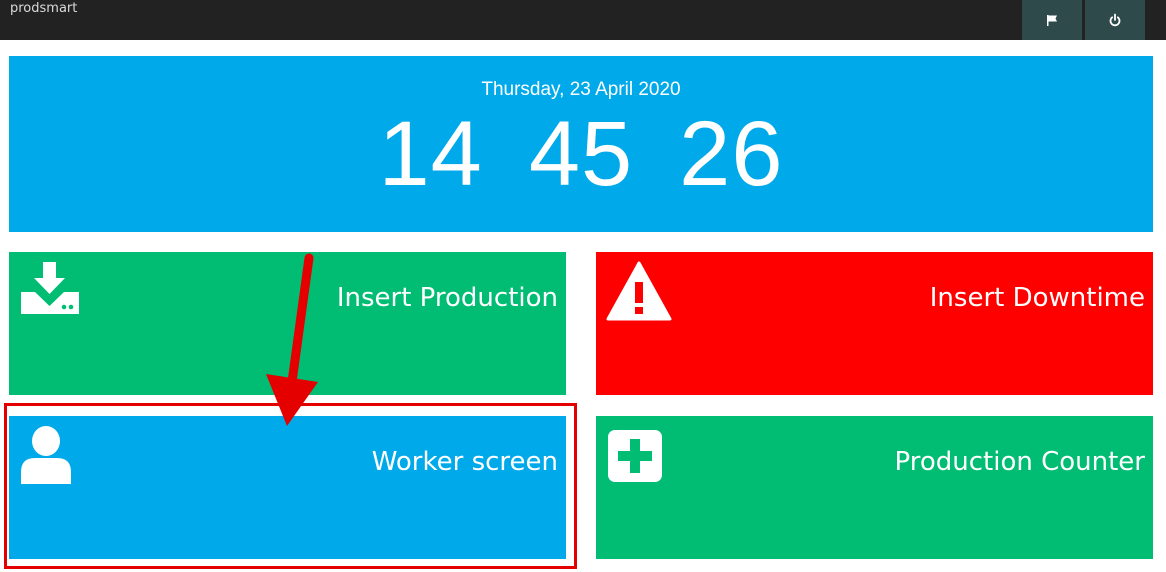  I want to click on brand-logo: prodsmart, so click(44, 8).